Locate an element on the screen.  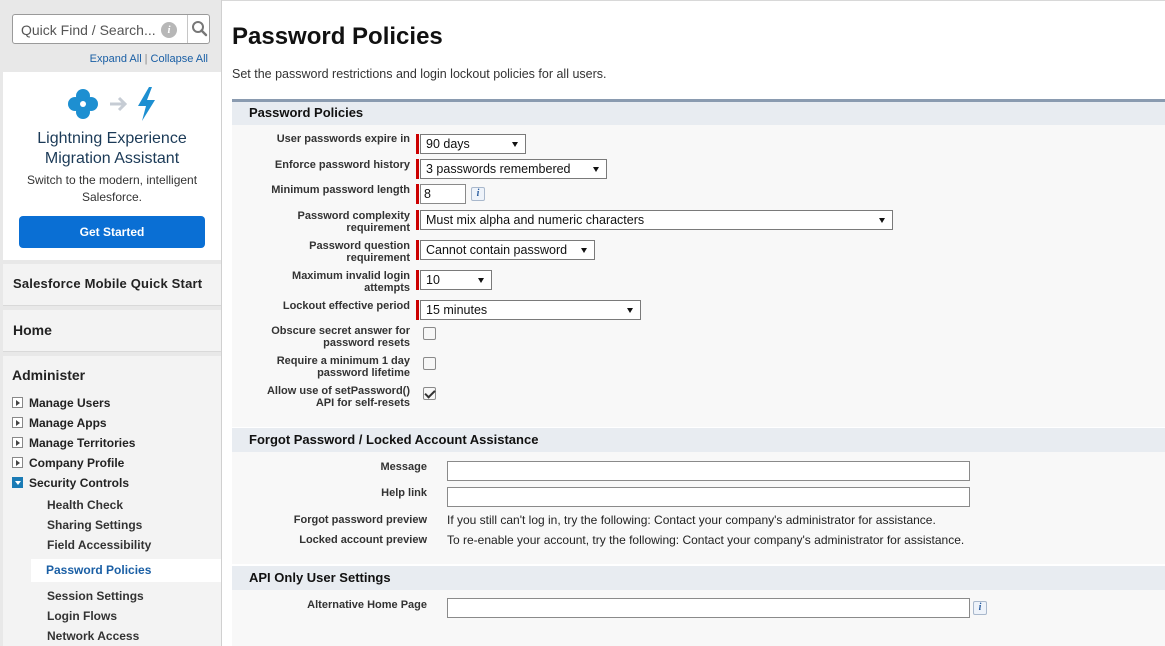
nav-password-policies: Password Policies is located at coordinates (126, 570).